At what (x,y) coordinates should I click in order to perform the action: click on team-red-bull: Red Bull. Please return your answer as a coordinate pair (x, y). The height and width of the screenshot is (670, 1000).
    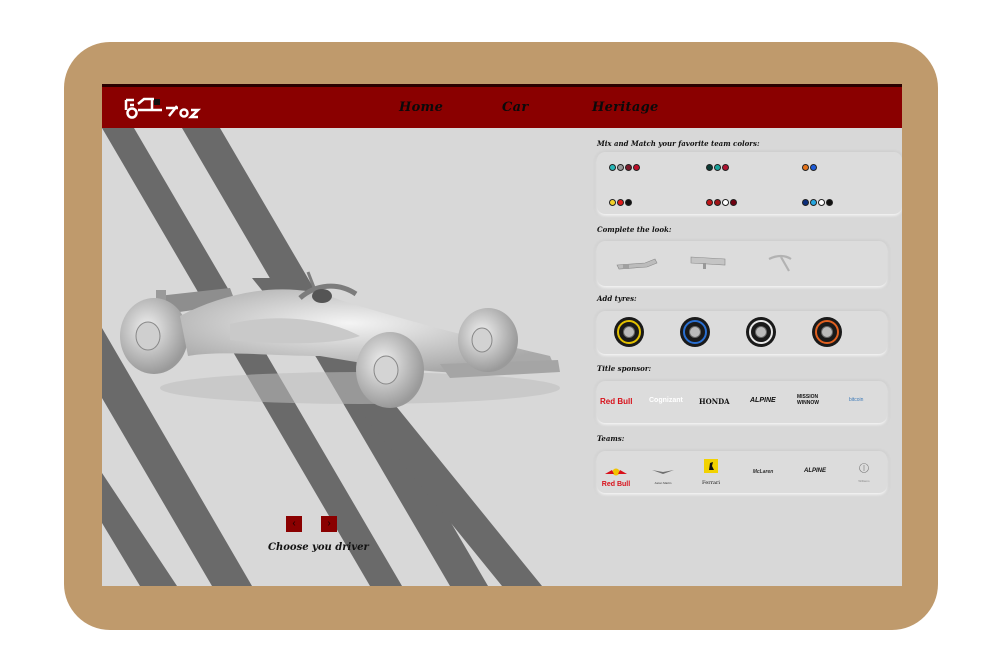
    Looking at the image, I should click on (616, 475).